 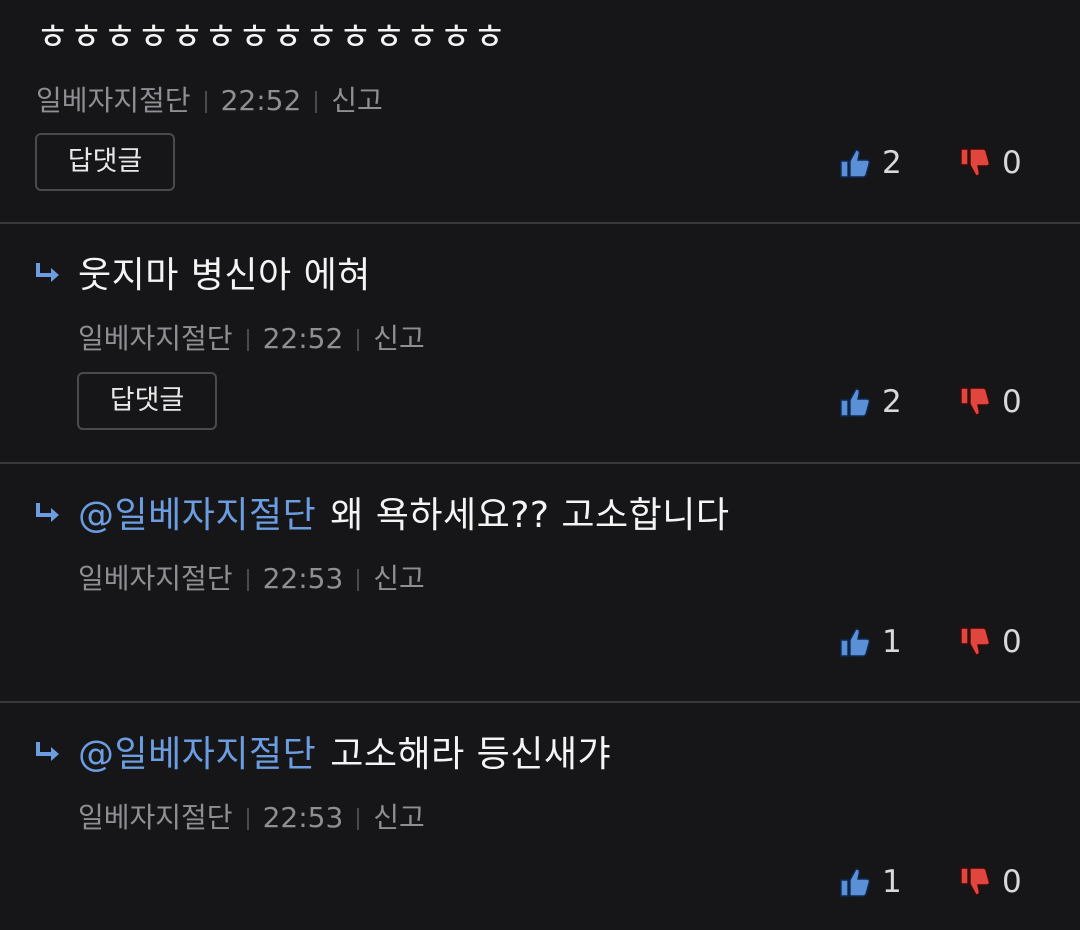 I want to click on comment-body: 왜 욕하세요?? 고소합니다, so click(x=530, y=515).